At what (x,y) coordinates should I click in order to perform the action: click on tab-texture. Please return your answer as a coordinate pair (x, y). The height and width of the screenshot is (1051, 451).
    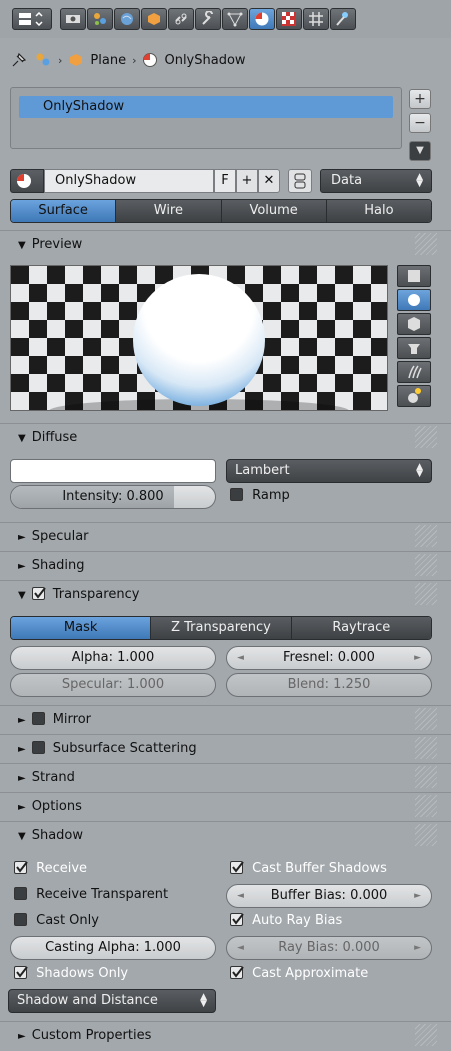
    Looking at the image, I should click on (289, 19).